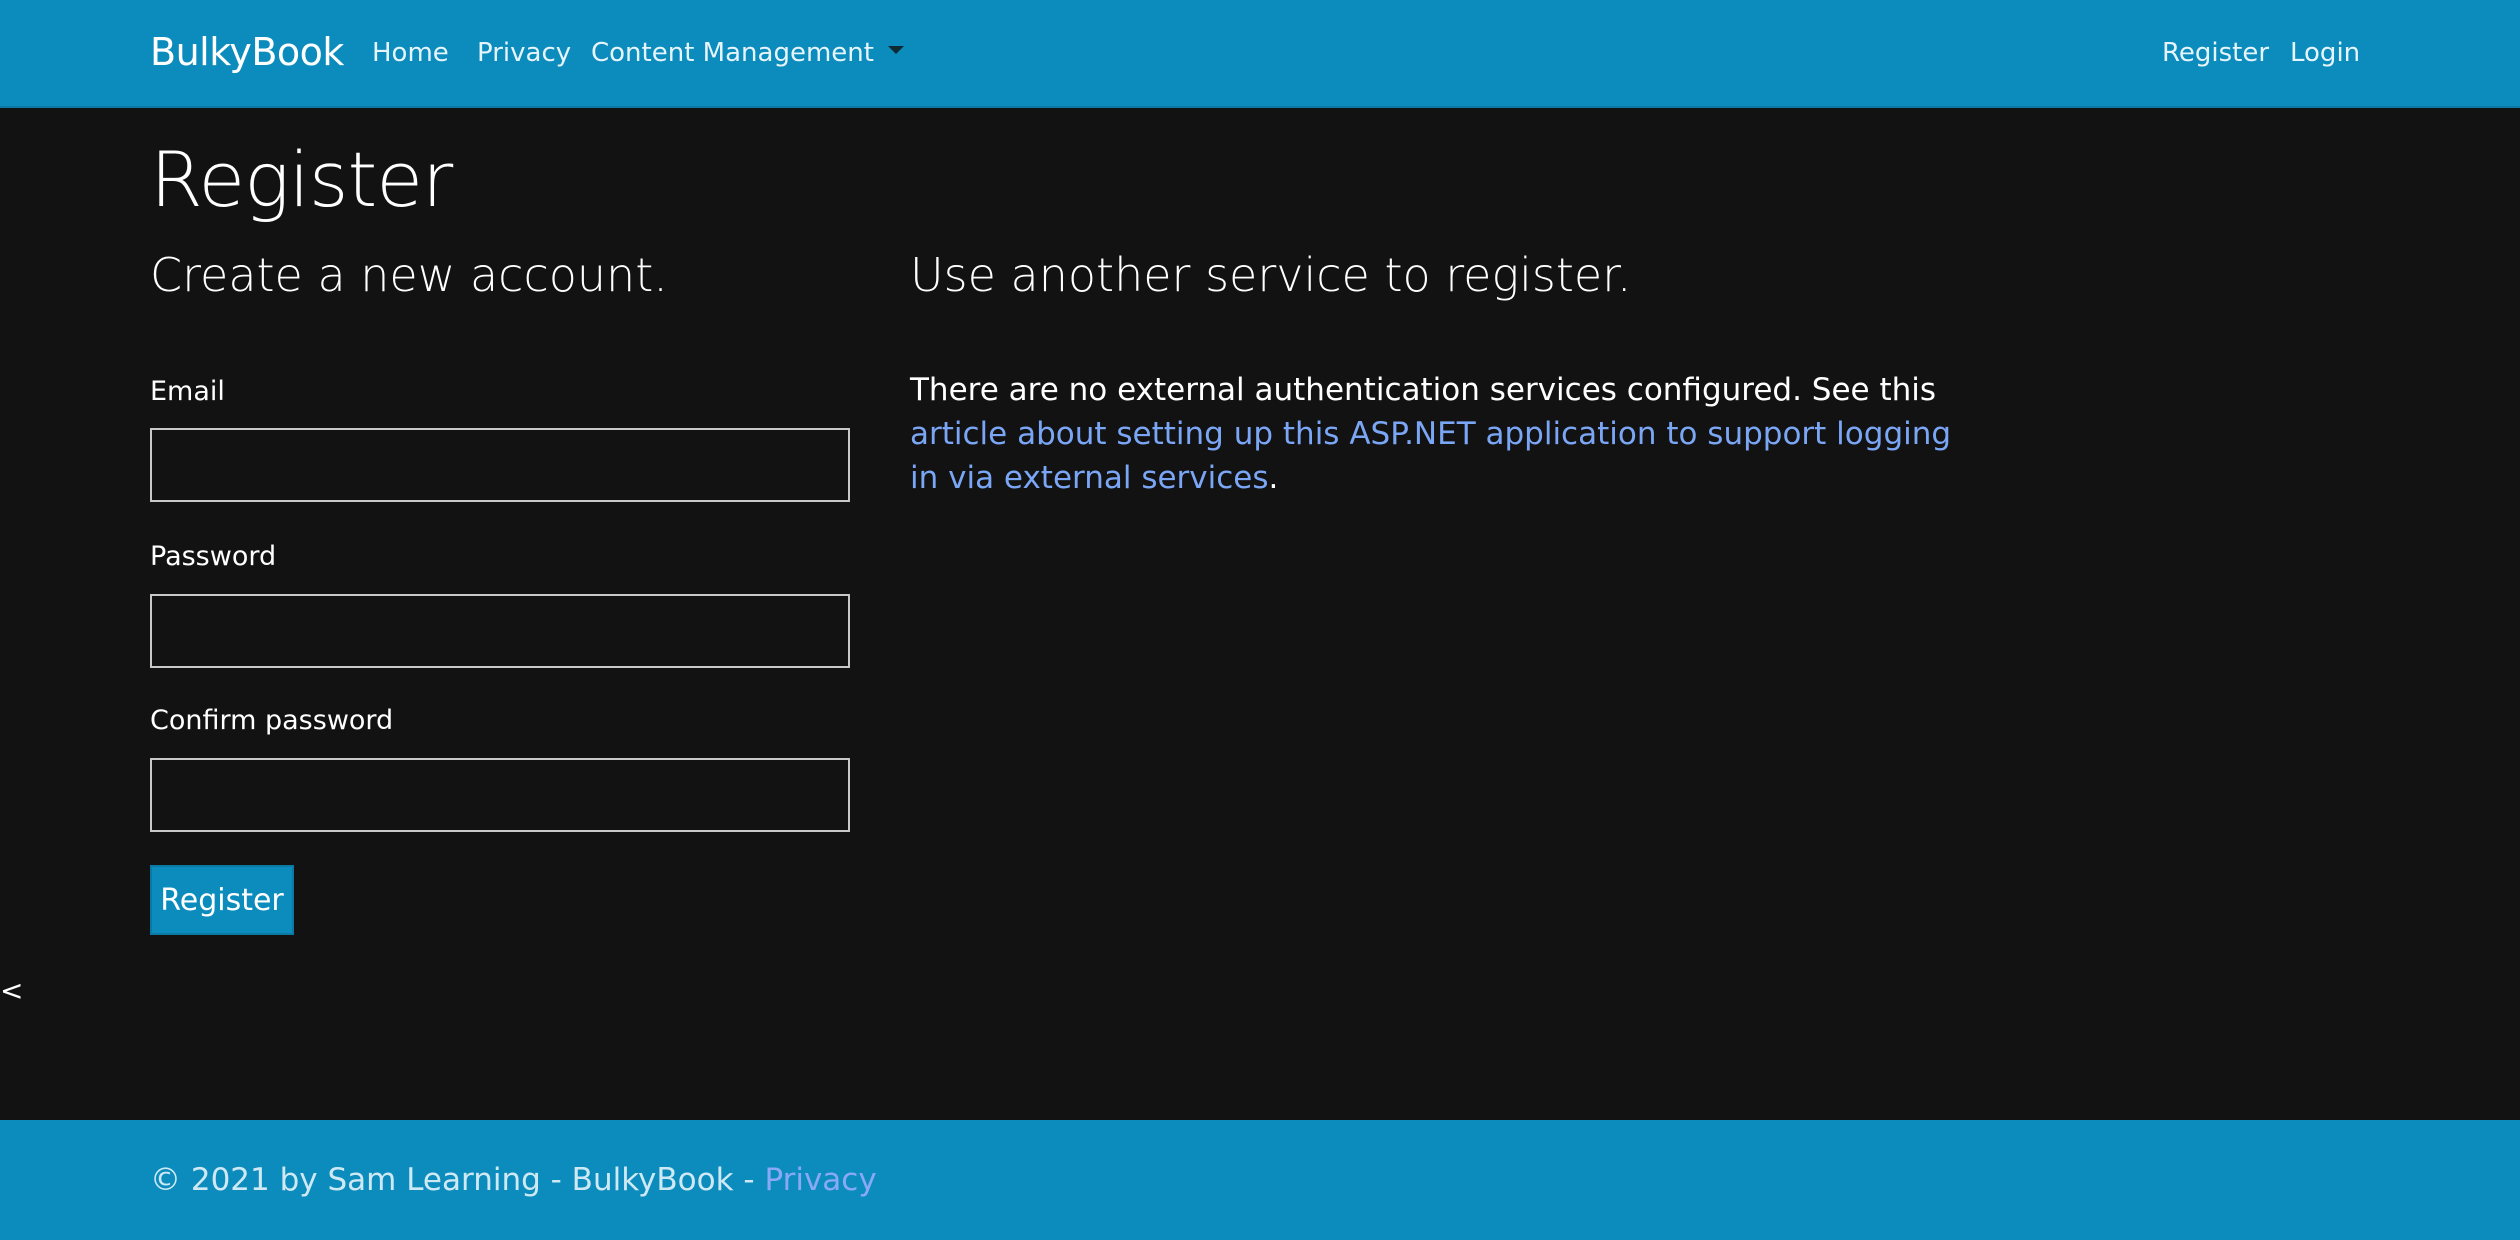 The image size is (2520, 1240). What do you see at coordinates (500, 795) in the screenshot?
I see `confirm-password-input` at bounding box center [500, 795].